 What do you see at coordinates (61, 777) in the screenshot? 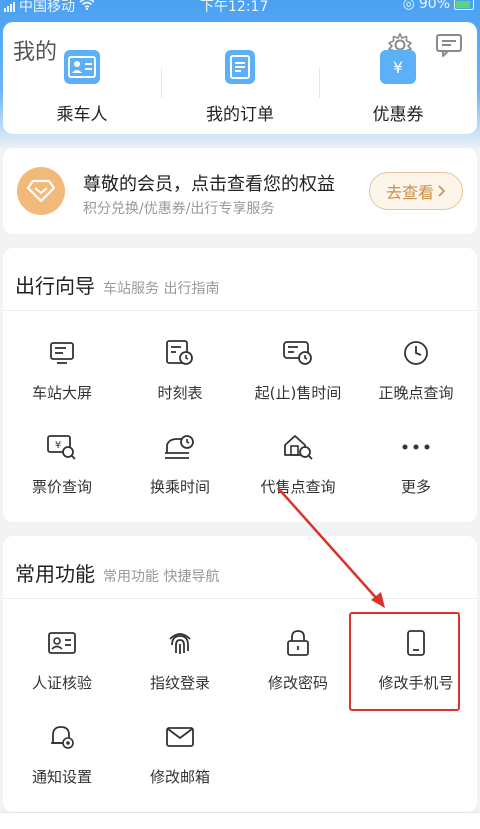
I see `grid-item-label: 通知设置` at bounding box center [61, 777].